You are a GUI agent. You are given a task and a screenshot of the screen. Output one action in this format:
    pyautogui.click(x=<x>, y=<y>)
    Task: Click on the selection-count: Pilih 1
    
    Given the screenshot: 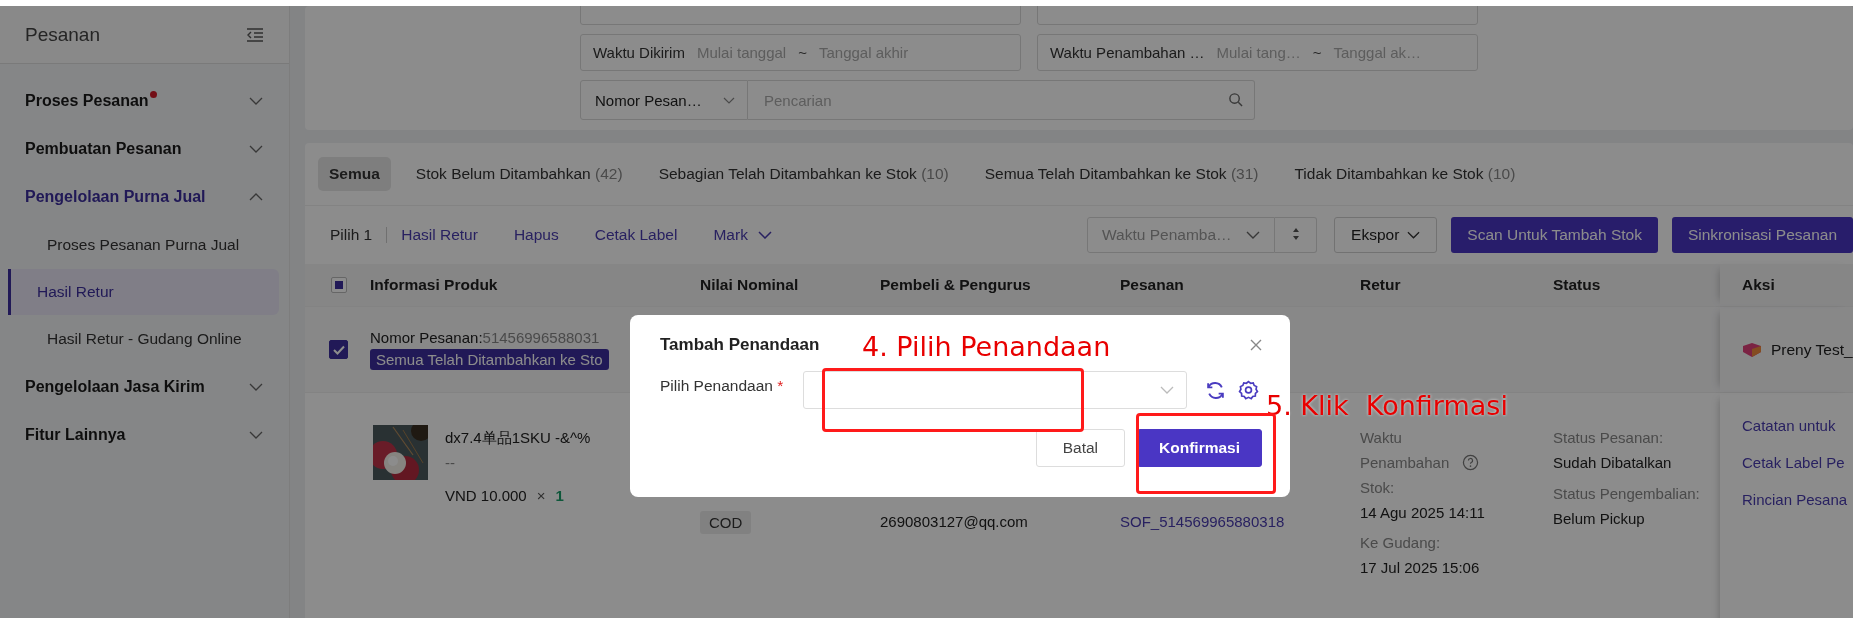 What is the action you would take?
    pyautogui.click(x=351, y=235)
    